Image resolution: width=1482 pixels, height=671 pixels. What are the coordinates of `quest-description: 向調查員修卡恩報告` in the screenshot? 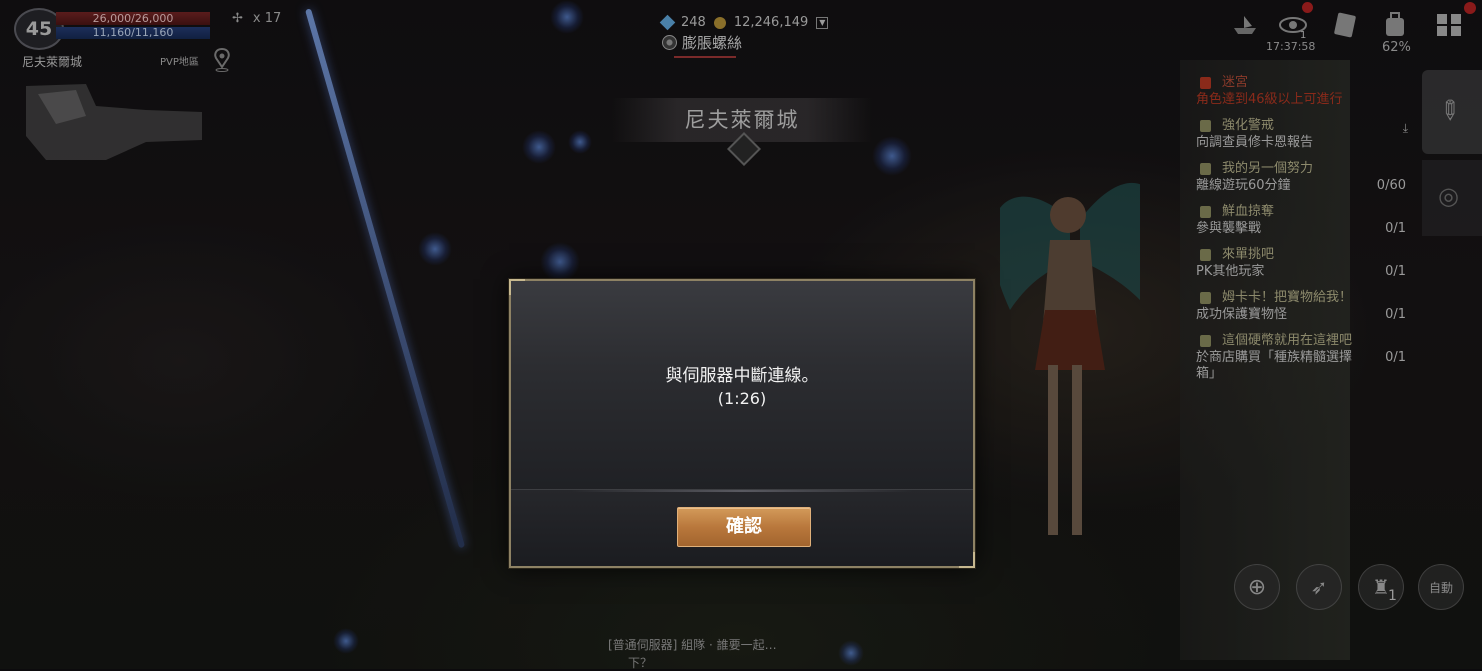 It's located at (1303, 143).